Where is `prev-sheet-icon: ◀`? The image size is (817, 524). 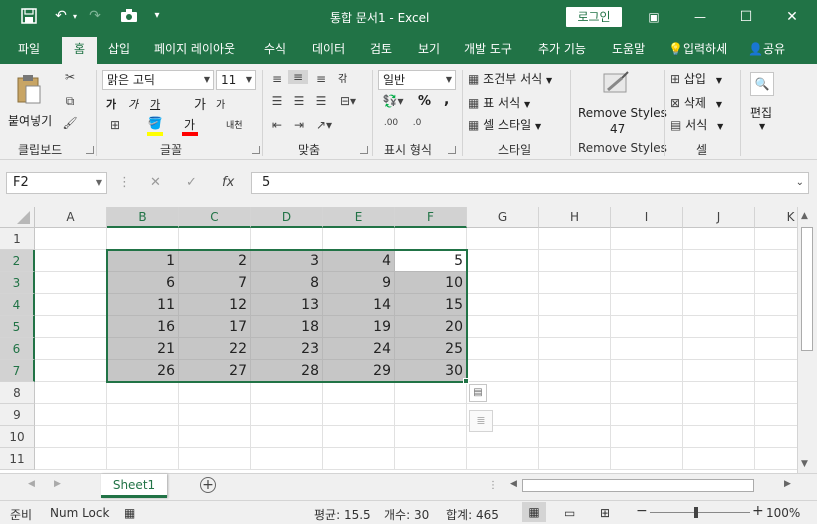 prev-sheet-icon: ◀ is located at coordinates (31, 484).